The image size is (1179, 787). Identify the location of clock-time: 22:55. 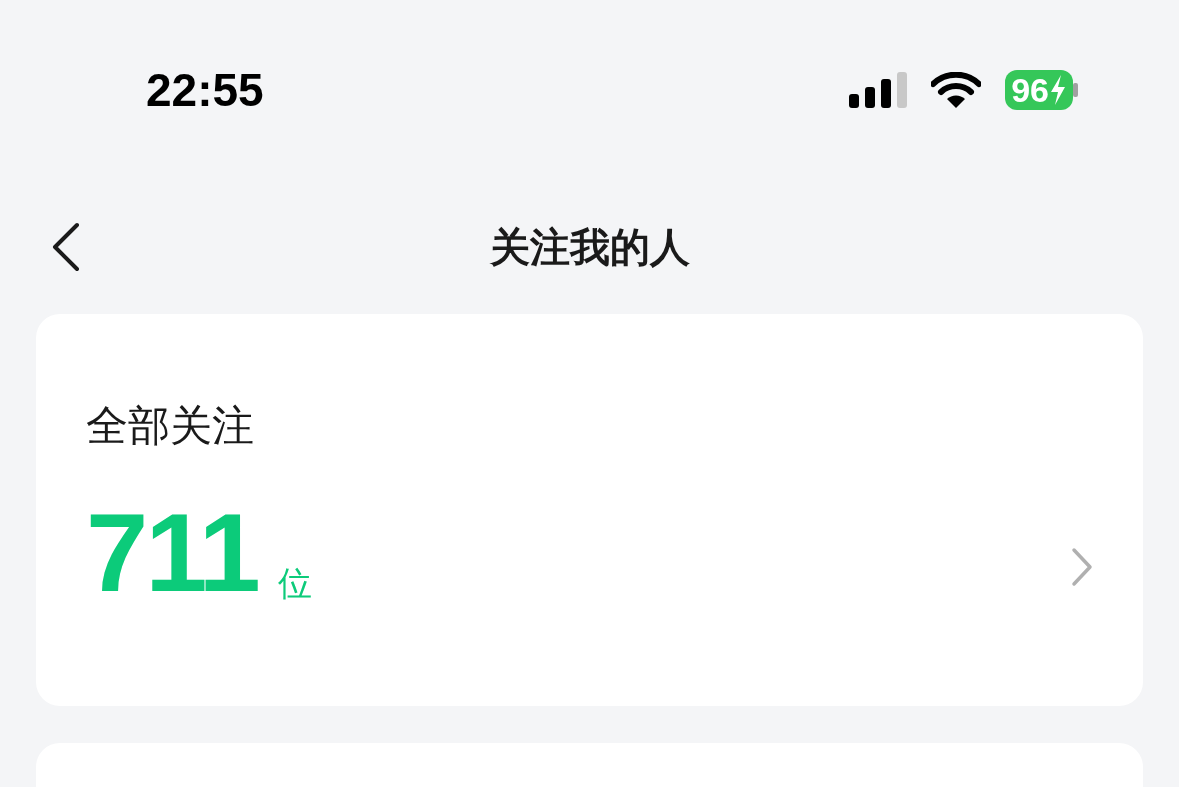
(205, 90).